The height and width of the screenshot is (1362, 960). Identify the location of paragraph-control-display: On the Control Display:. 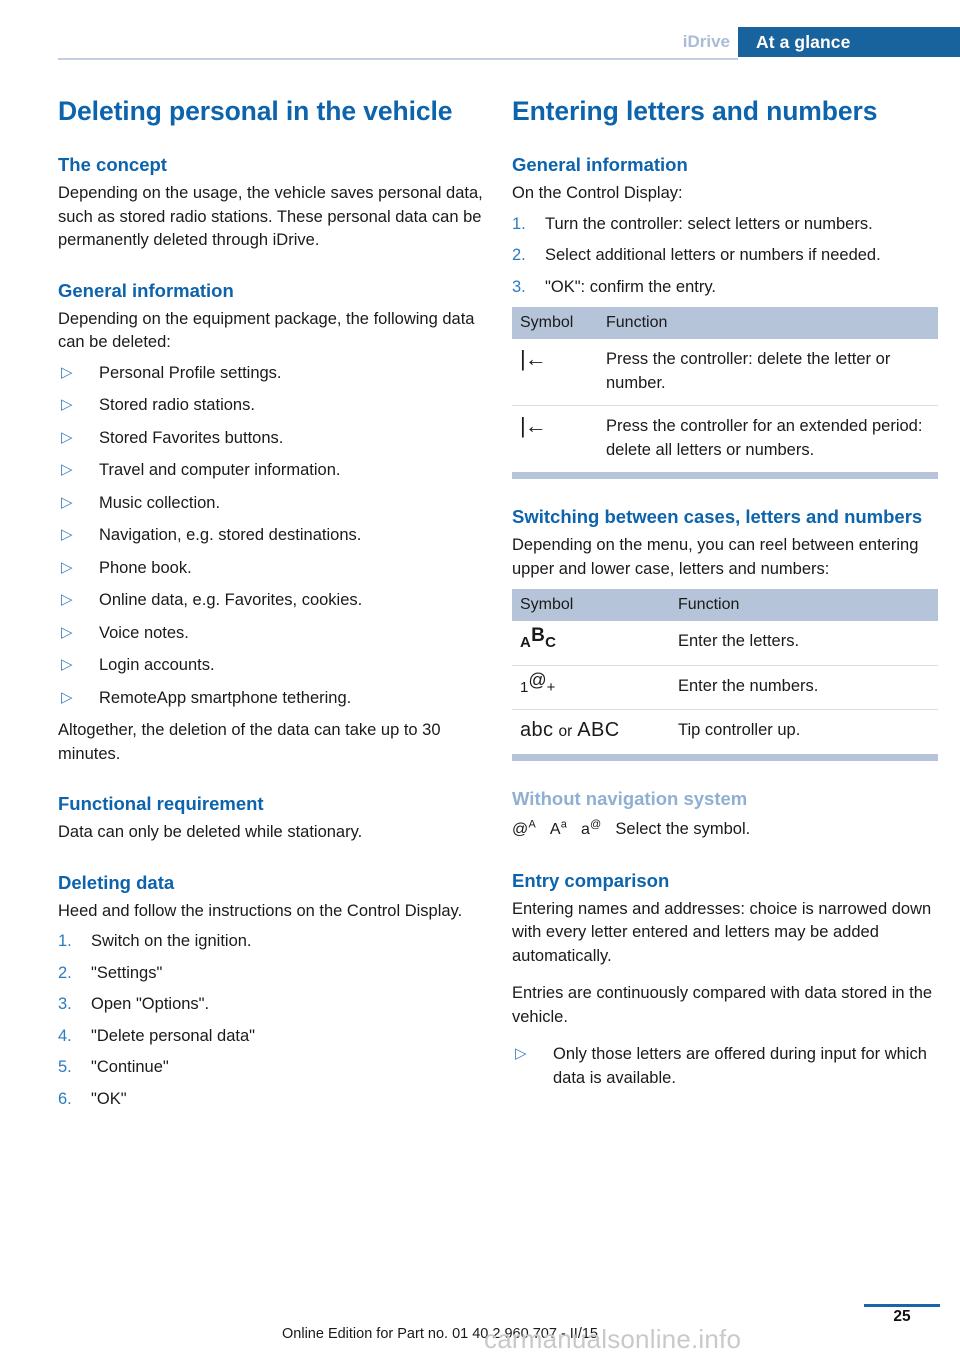
(597, 193).